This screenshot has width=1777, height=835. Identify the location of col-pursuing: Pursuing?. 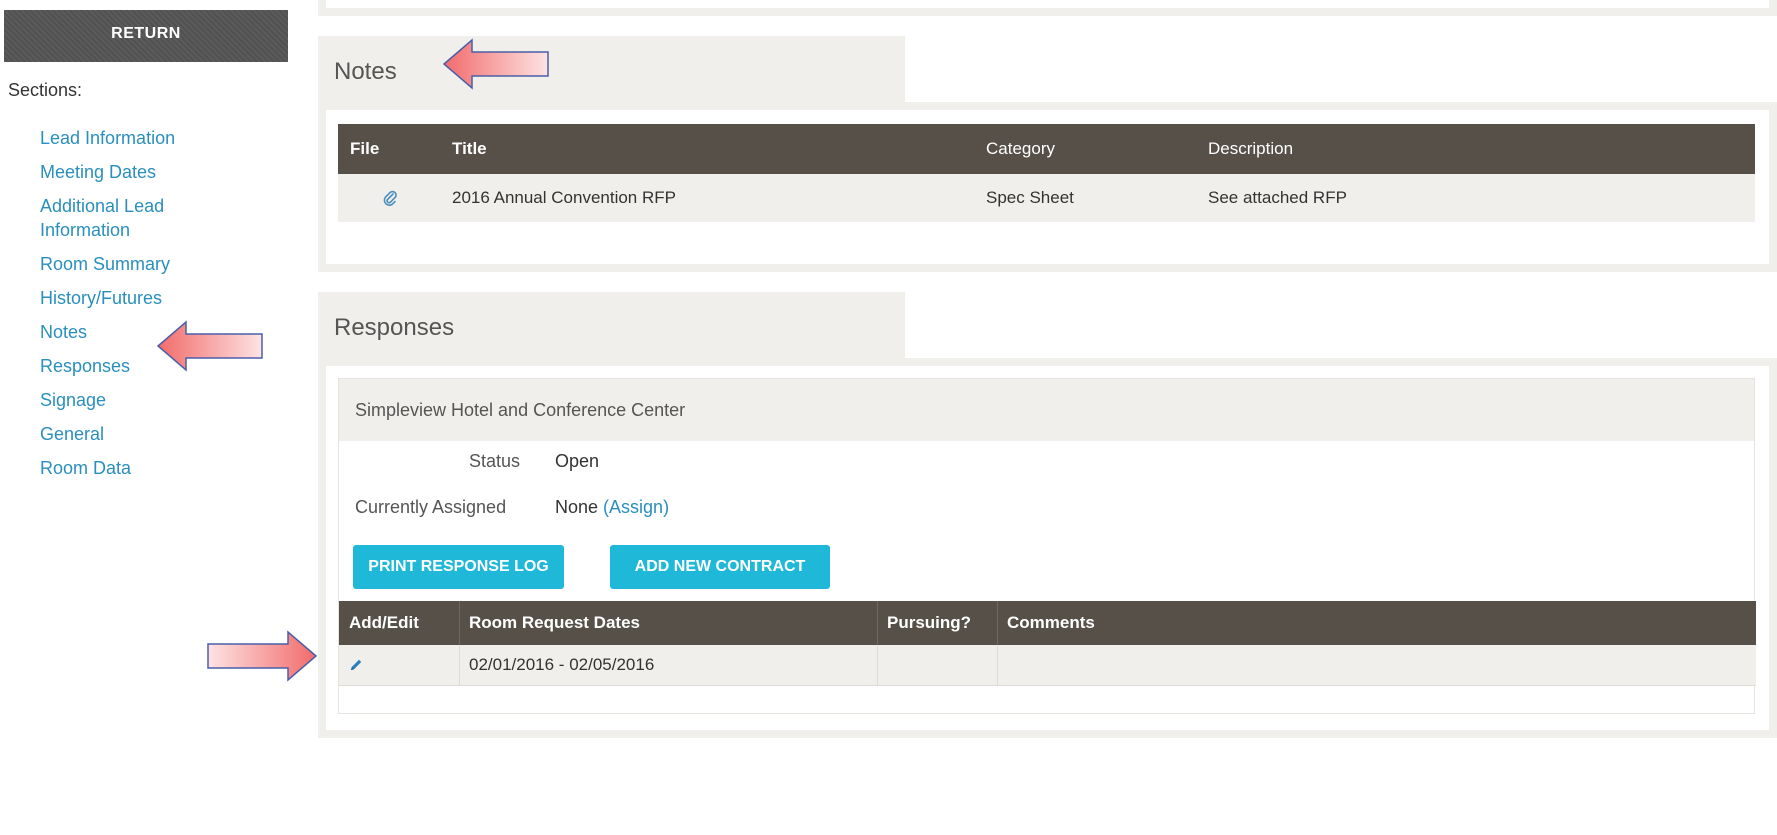
(929, 622).